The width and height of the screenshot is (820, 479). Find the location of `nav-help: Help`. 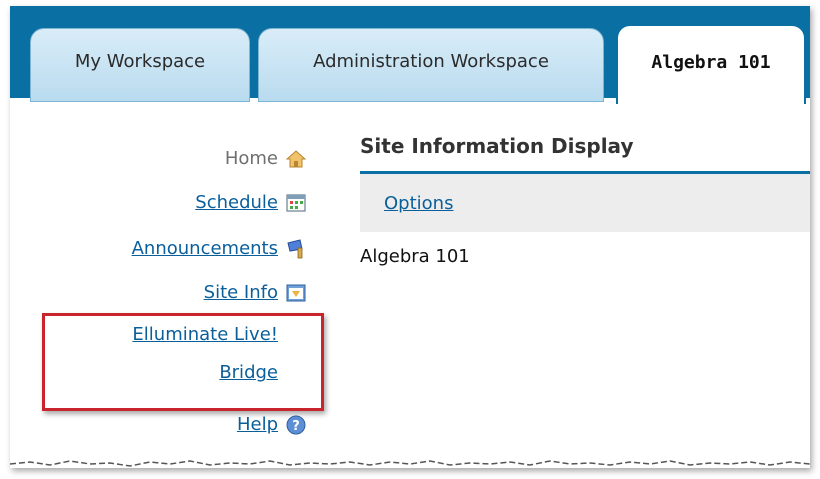

nav-help: Help is located at coordinates (257, 424).